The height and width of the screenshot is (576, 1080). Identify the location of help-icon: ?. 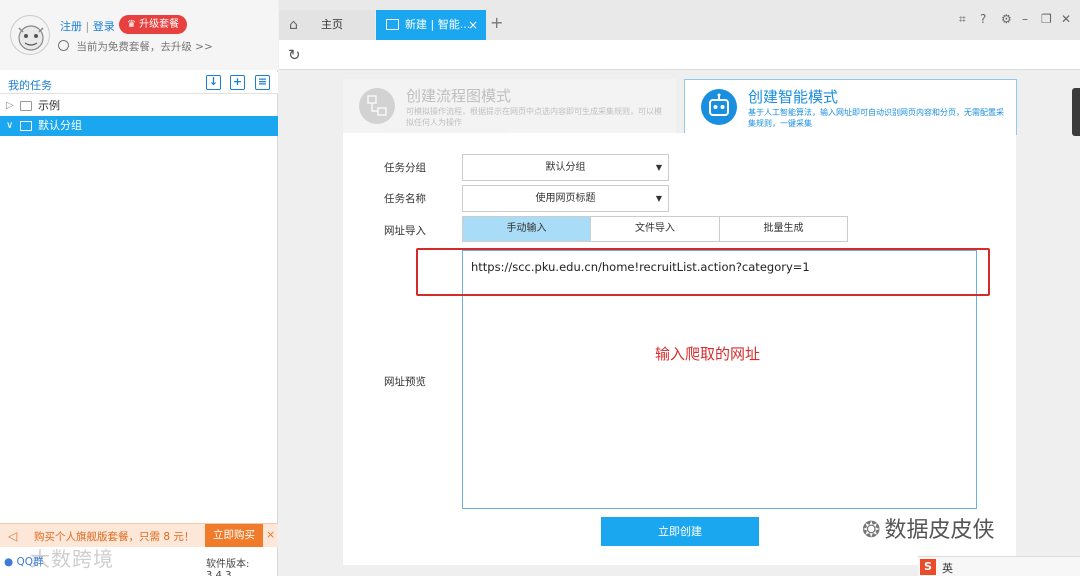
(983, 19).